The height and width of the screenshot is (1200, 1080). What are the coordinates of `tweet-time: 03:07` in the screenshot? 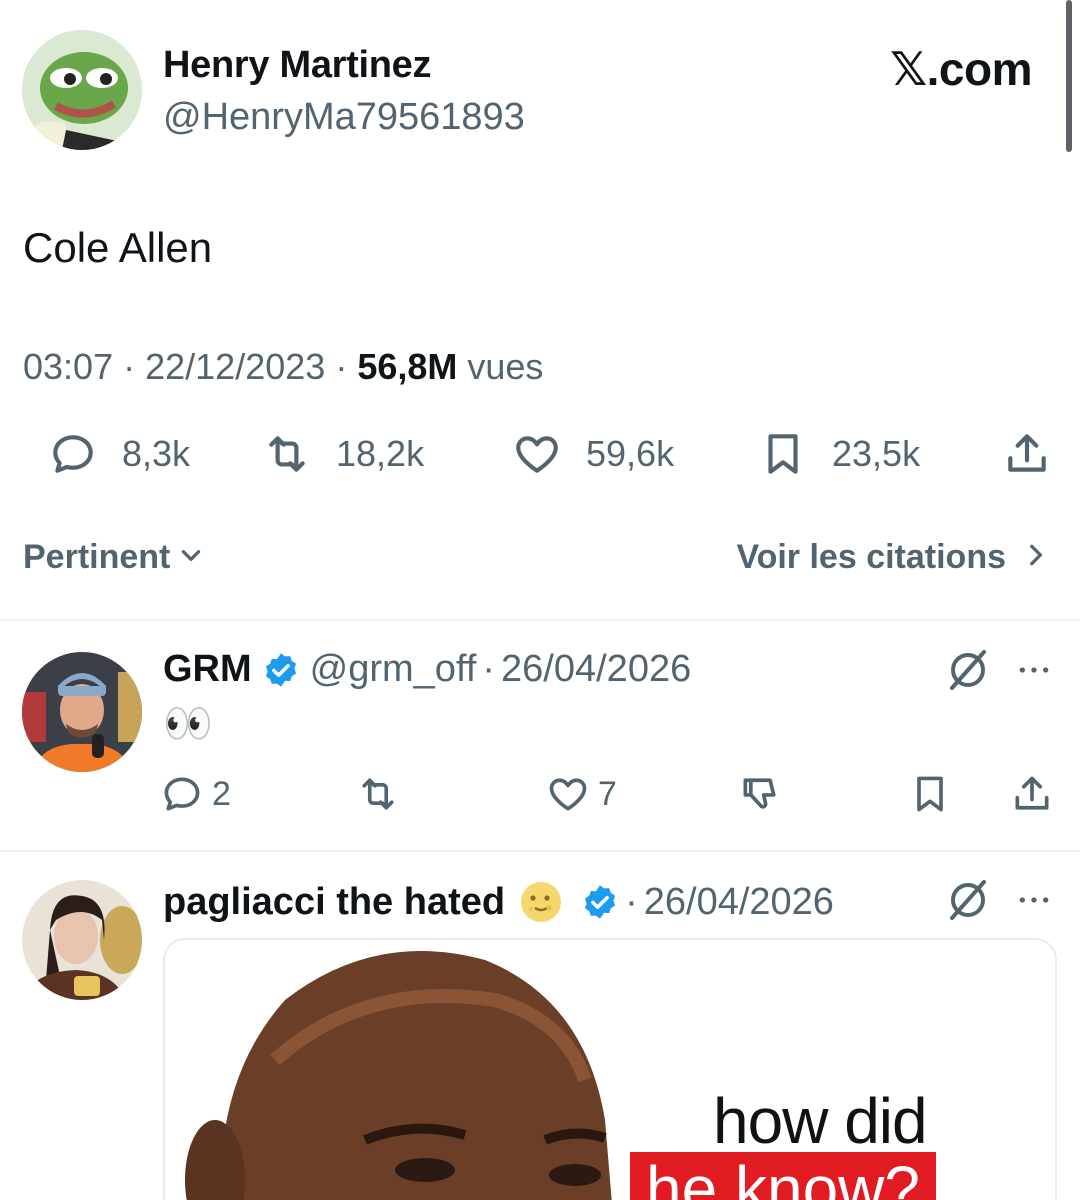 It's located at (68, 366).